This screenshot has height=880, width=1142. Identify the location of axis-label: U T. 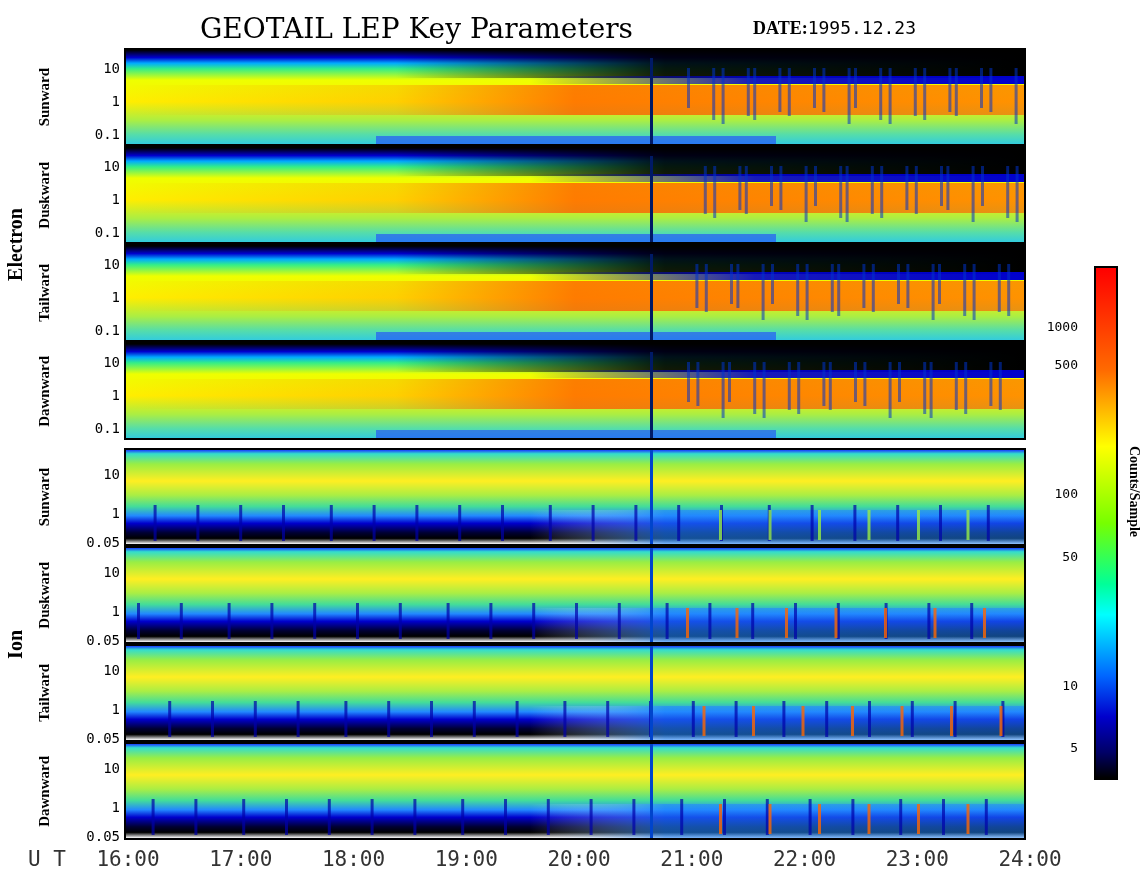
(47, 859).